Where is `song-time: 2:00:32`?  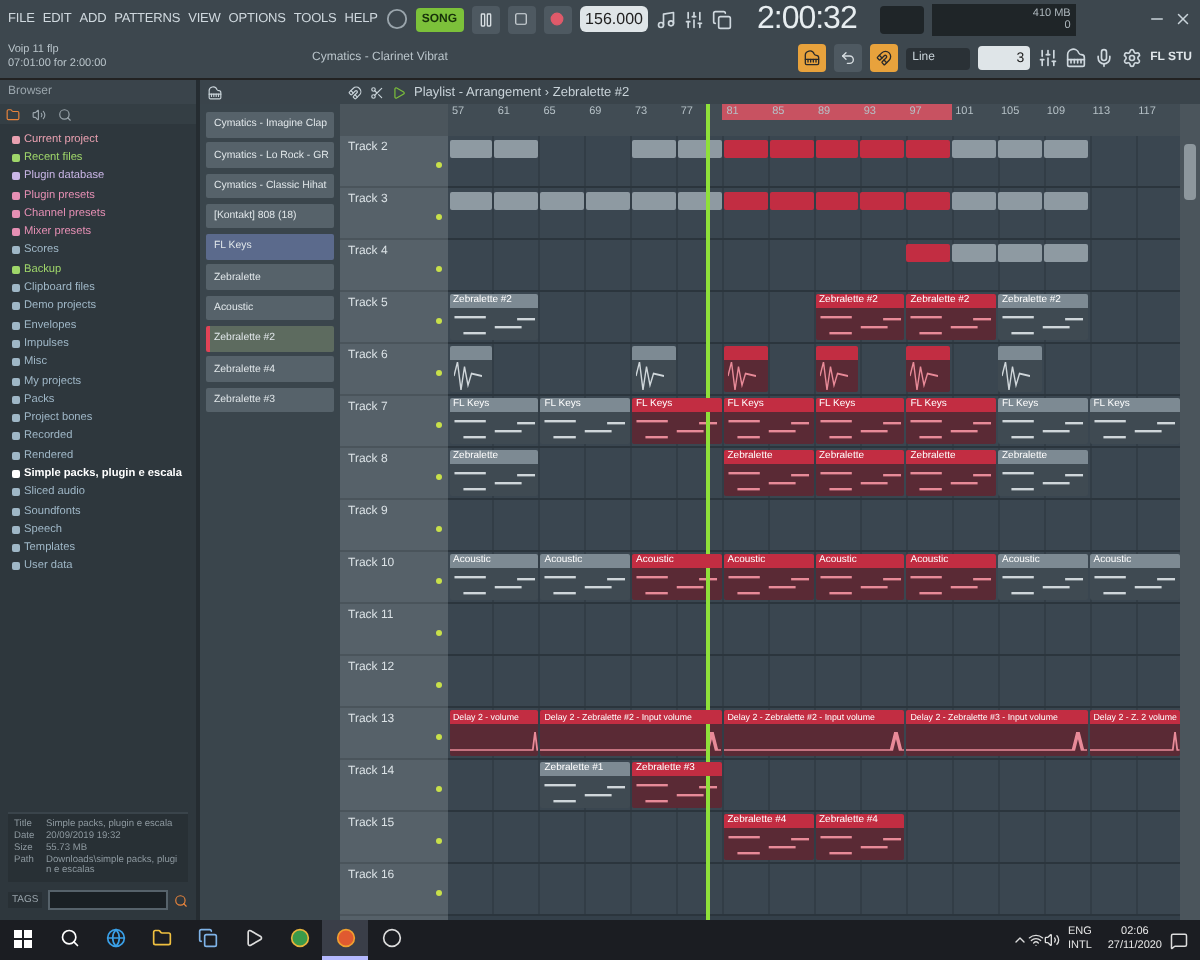
song-time: 2:00:32 is located at coordinates (806, 19).